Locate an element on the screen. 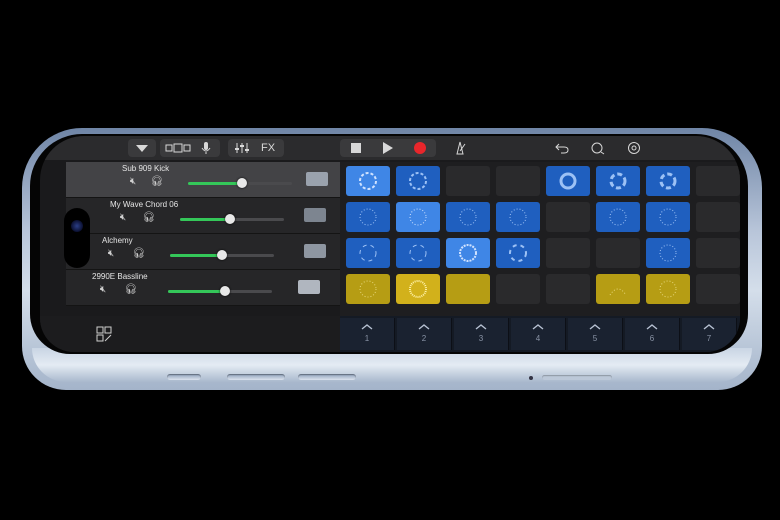 Image resolution: width=780 pixels, height=520 pixels. play-button is located at coordinates (388, 148).